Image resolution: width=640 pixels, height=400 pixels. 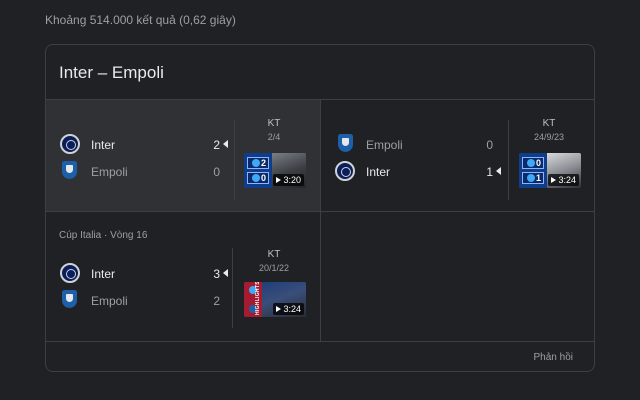 I want to click on competition-label: Cúp Italia · Vòng 16, so click(x=103, y=235).